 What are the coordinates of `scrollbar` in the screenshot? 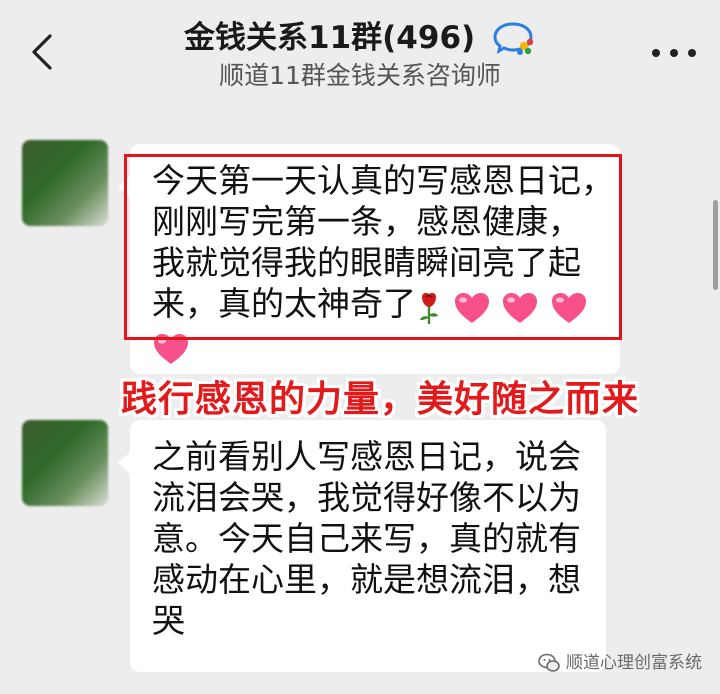 It's located at (715, 245).